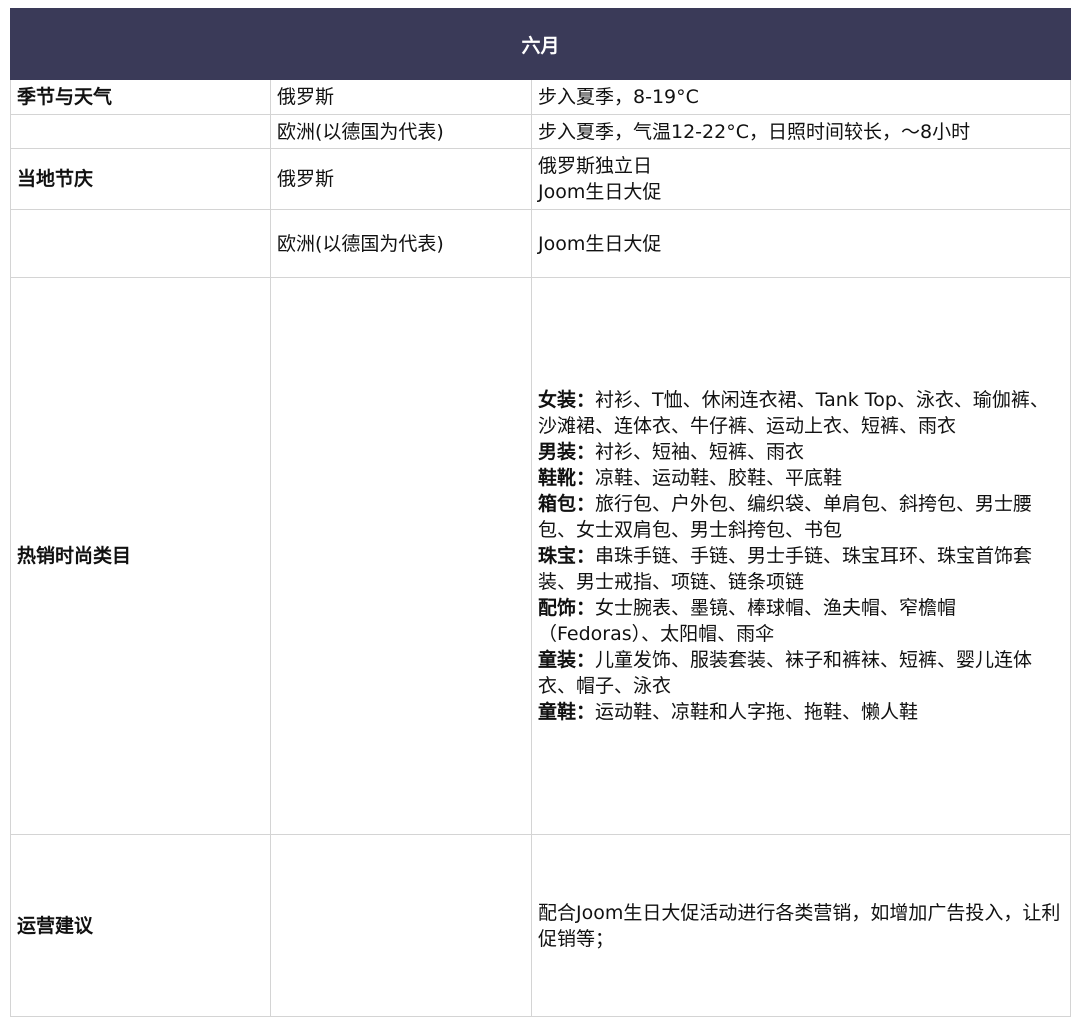  I want to click on table-row: 欧洲(以德国为代表) 步入夏季，气温12-22°C，日照时间较长，～8小时, so click(541, 131).